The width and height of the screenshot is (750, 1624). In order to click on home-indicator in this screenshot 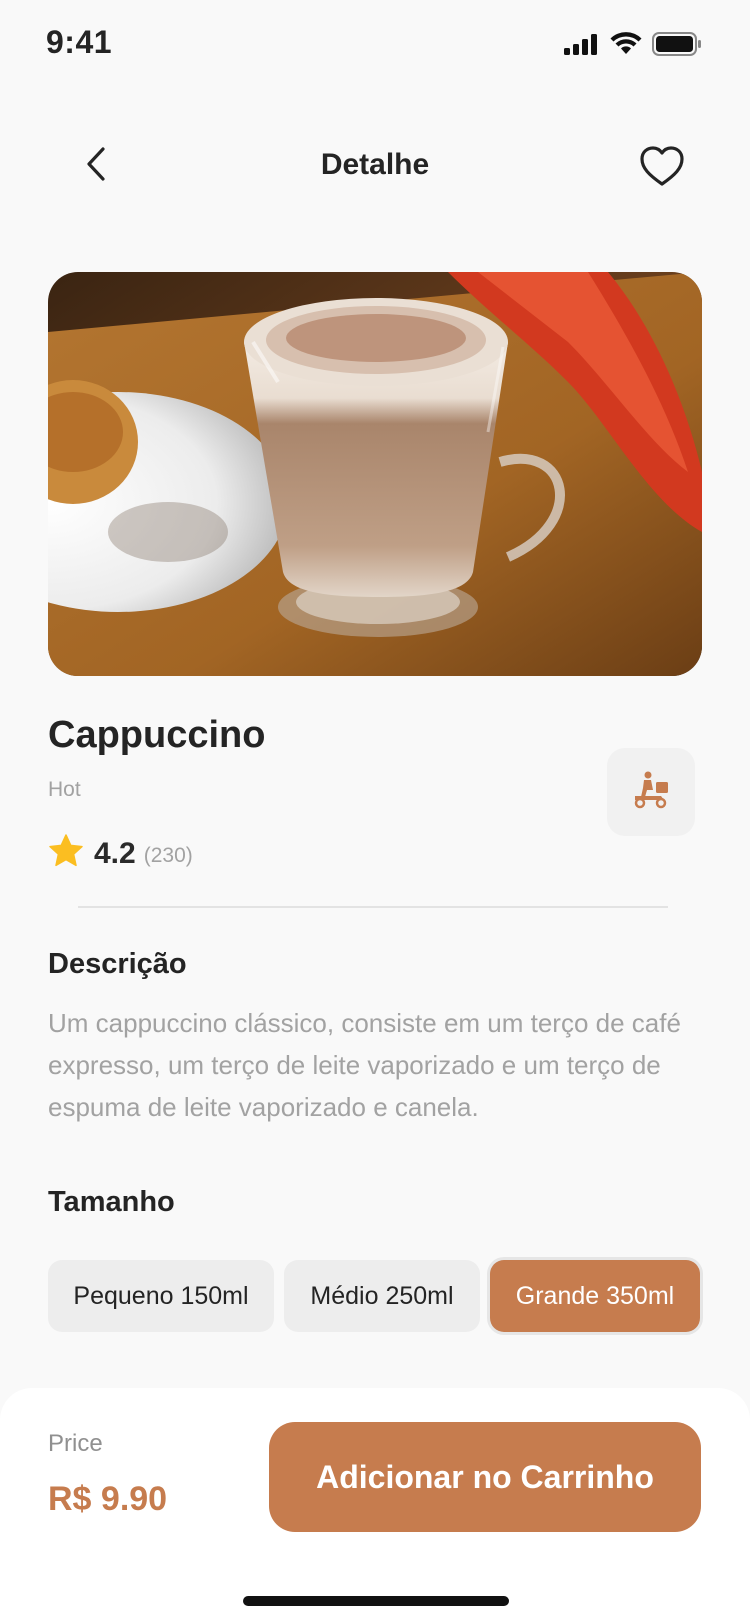, I will do `click(376, 1601)`.